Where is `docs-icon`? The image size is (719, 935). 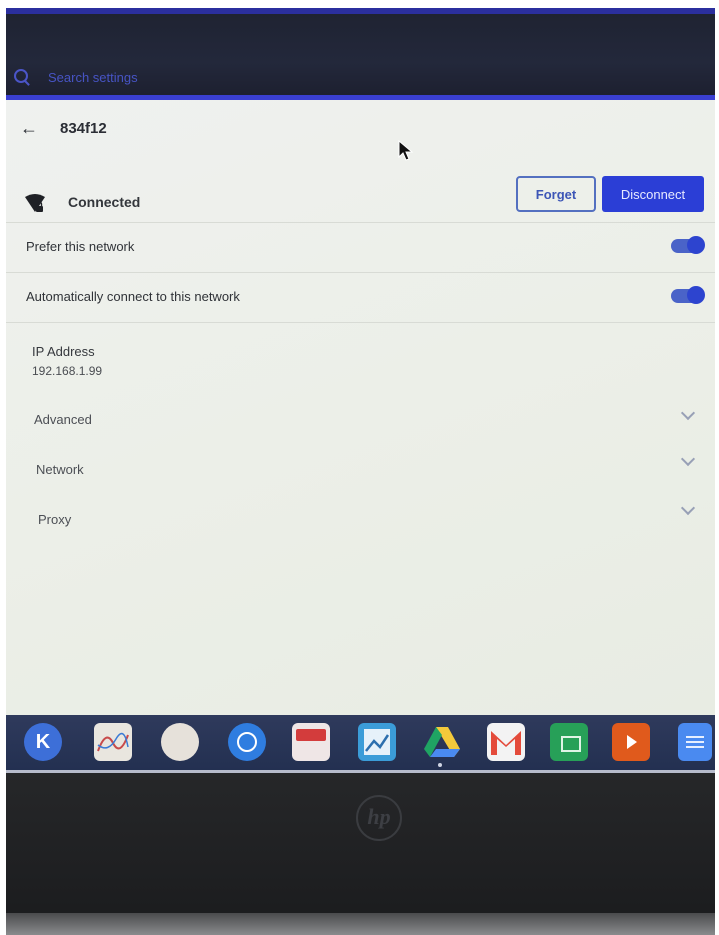
docs-icon is located at coordinates (695, 742).